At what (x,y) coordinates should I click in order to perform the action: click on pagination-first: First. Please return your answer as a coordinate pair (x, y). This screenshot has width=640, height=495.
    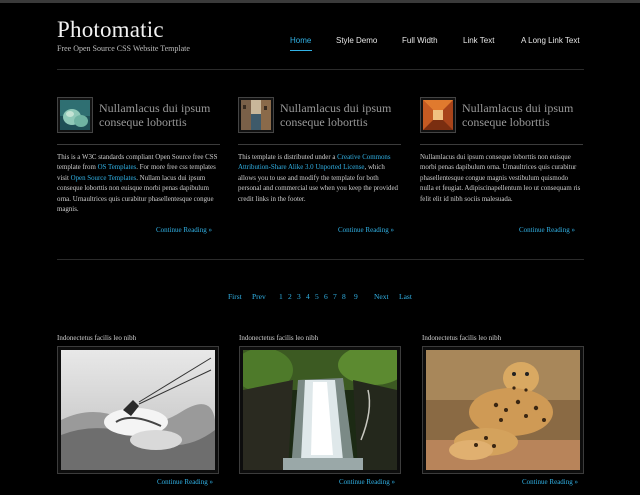
    Looking at the image, I should click on (235, 296).